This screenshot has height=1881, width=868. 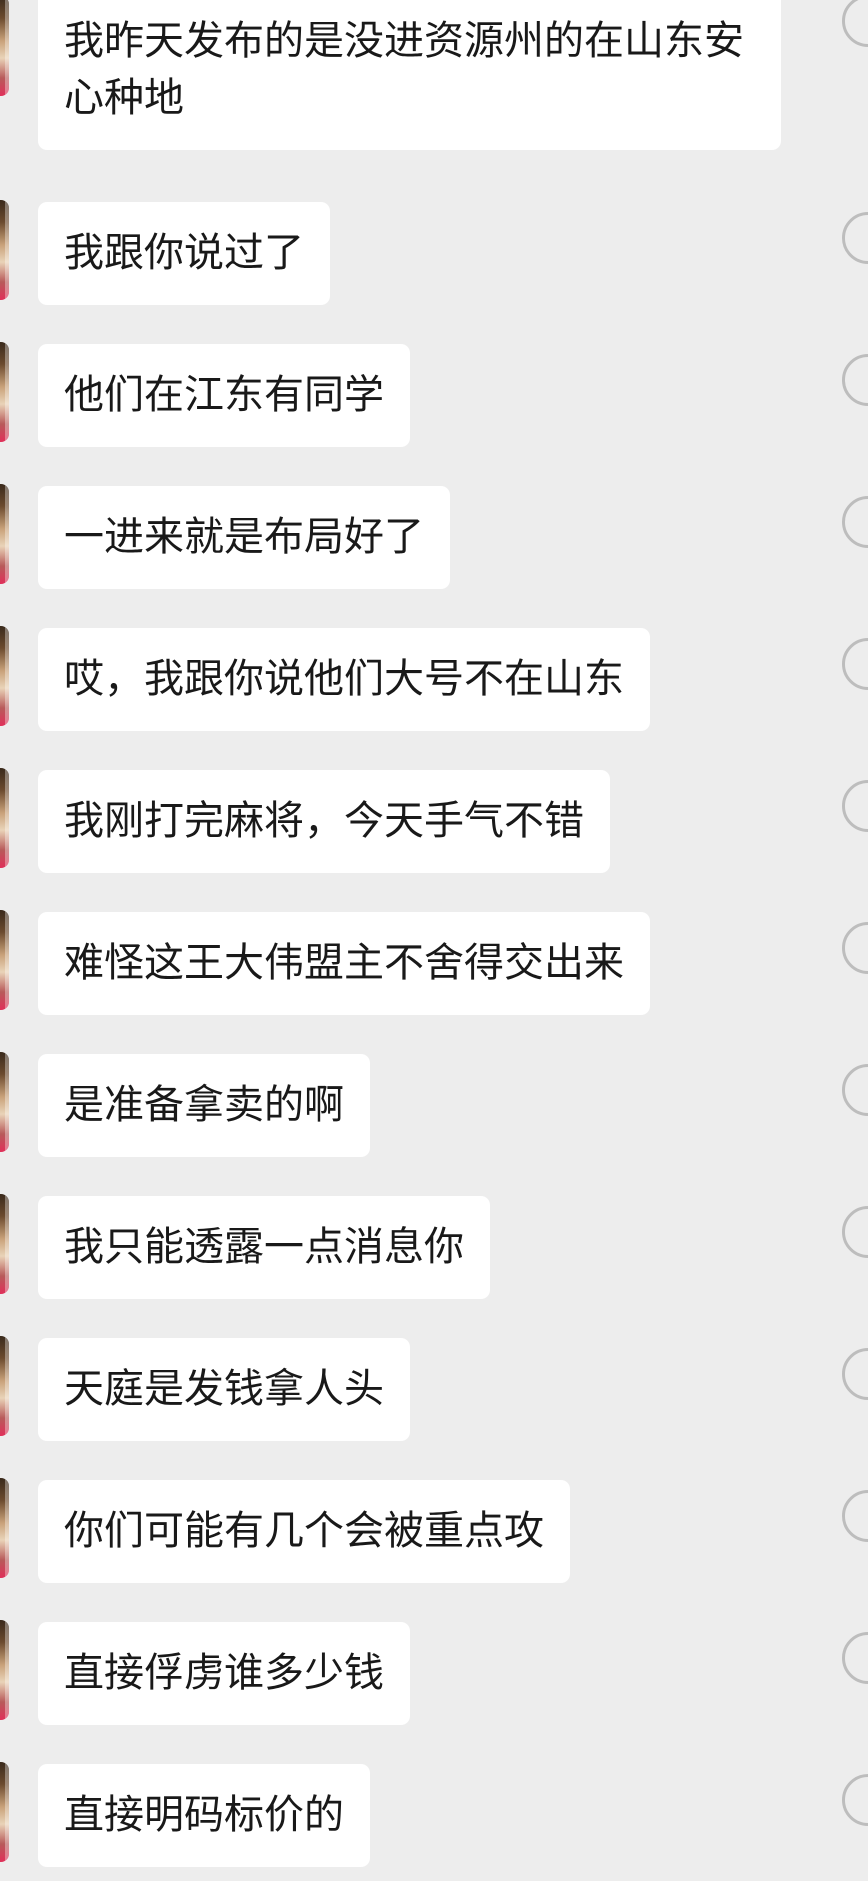 What do you see at coordinates (264, 1247) in the screenshot?
I see `message-bubble: 我只能透露一点消息你` at bounding box center [264, 1247].